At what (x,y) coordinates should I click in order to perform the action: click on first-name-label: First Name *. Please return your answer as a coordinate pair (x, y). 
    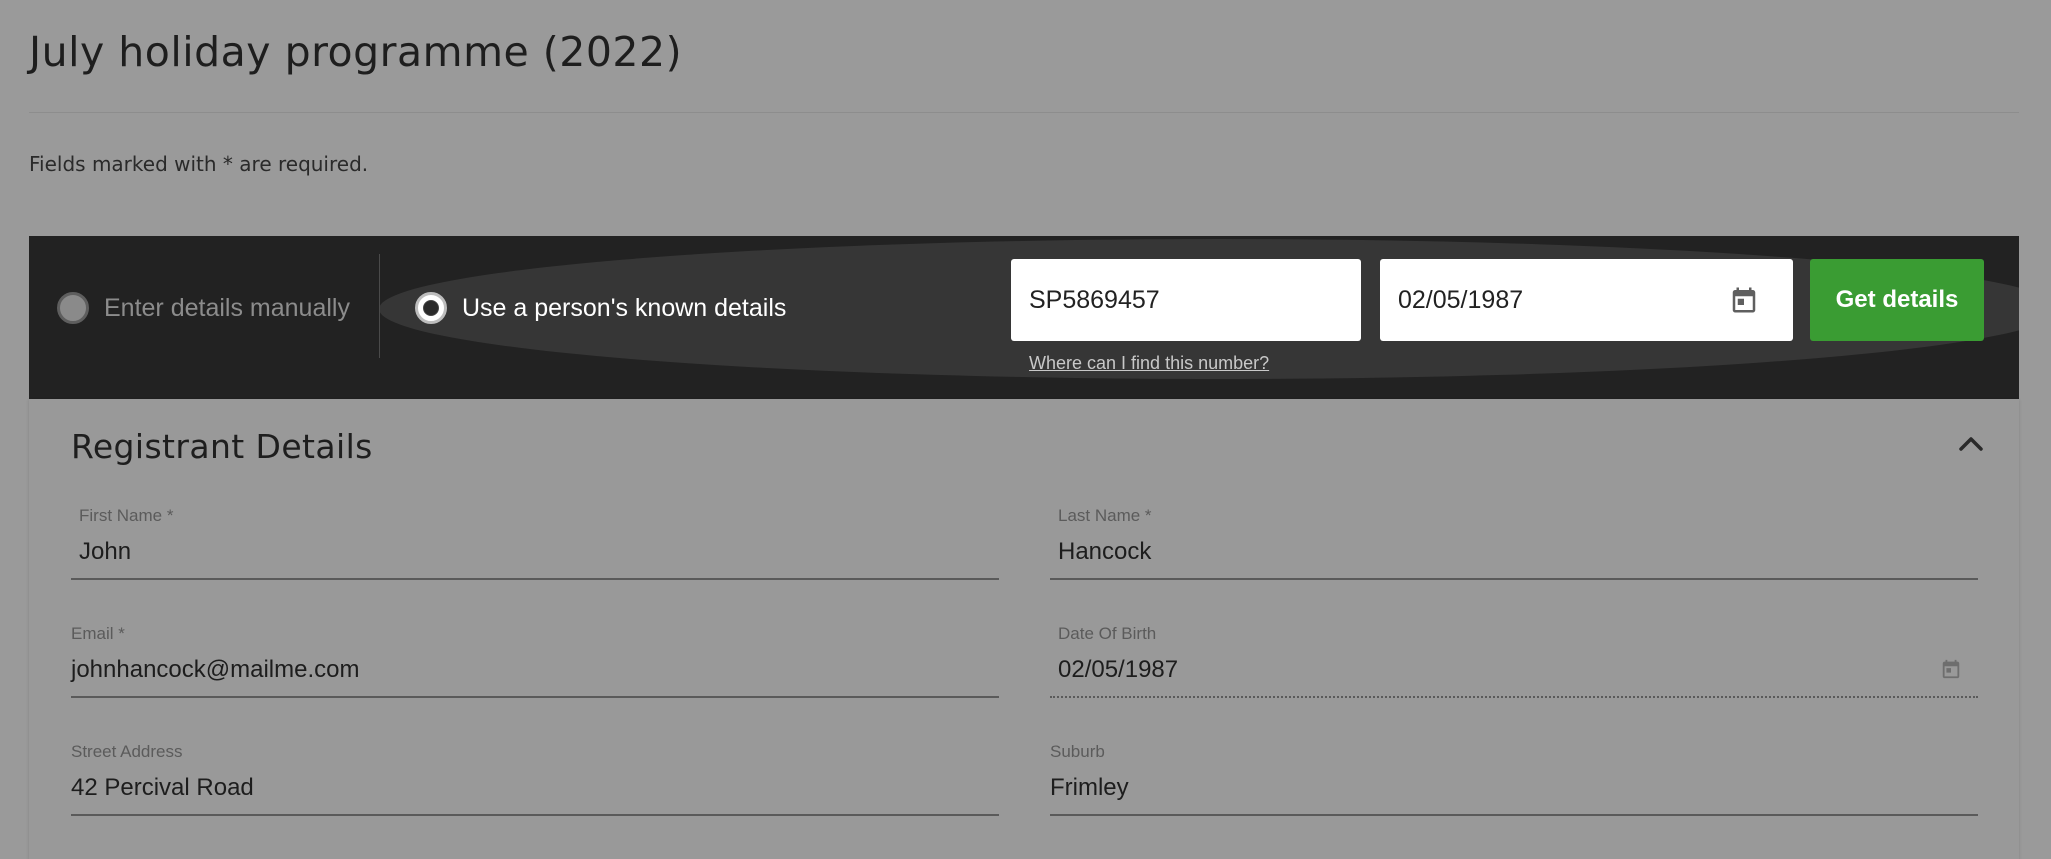
    Looking at the image, I should click on (126, 515).